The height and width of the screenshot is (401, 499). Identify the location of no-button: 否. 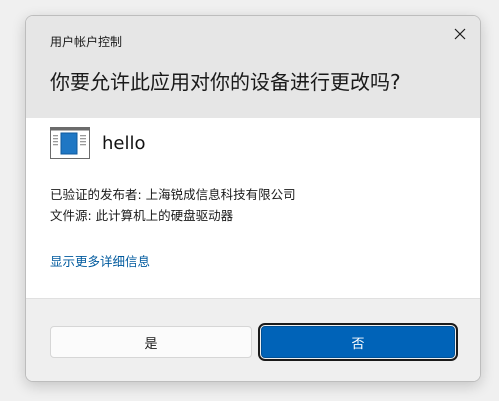
(358, 342).